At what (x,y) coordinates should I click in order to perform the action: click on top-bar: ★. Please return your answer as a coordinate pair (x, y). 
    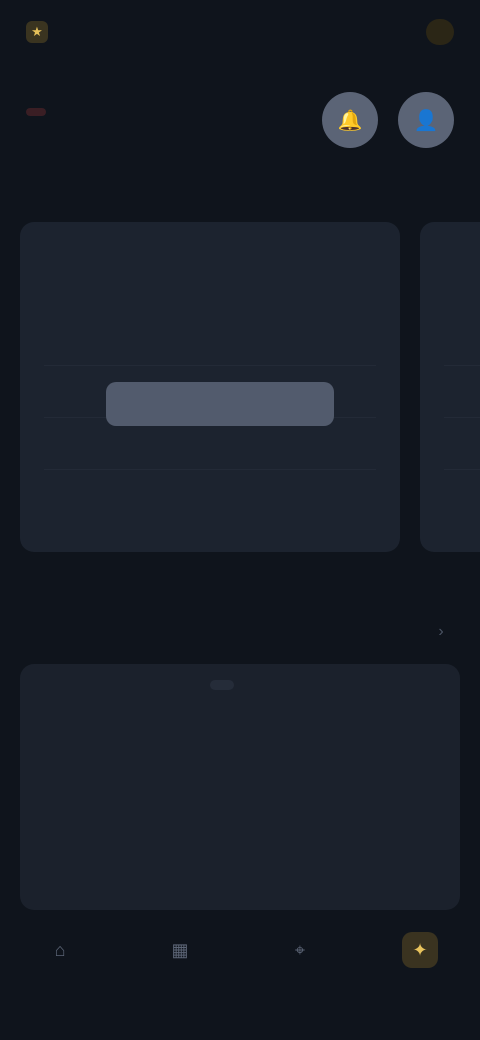
    Looking at the image, I should click on (240, 32).